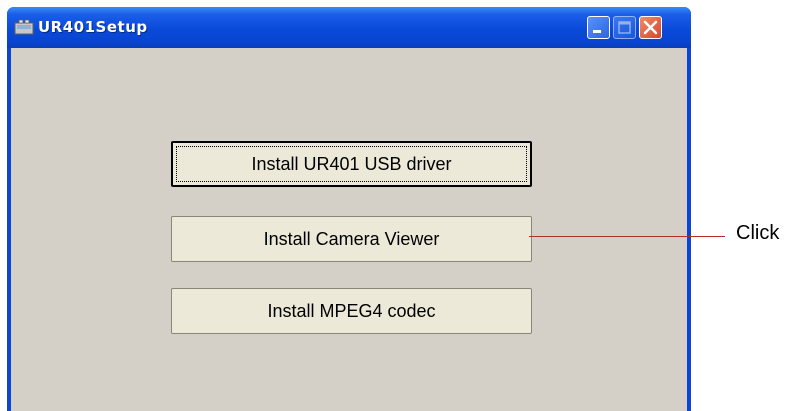 This screenshot has width=808, height=411. What do you see at coordinates (349, 27) in the screenshot?
I see `title-bar: UR401Setup` at bounding box center [349, 27].